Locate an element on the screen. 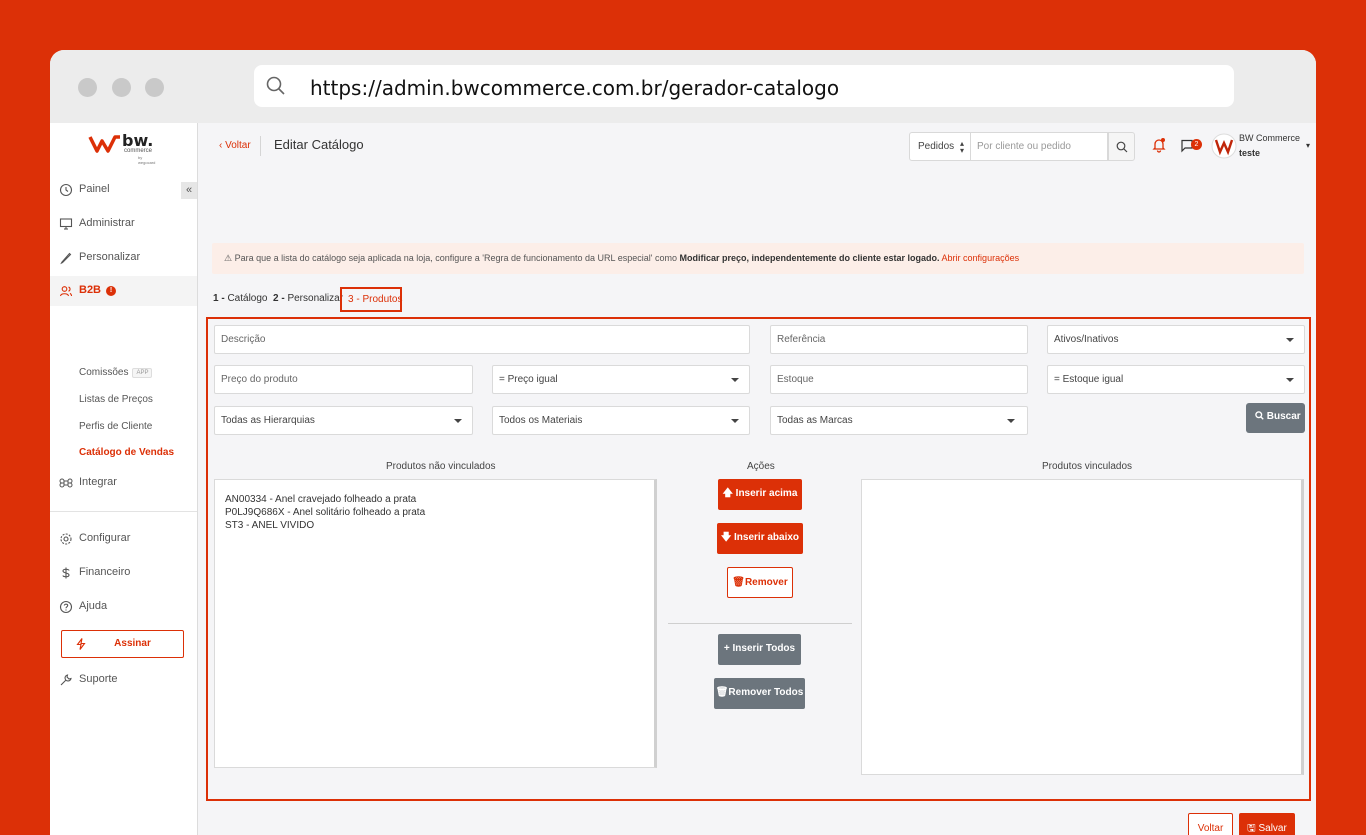  order-search-button is located at coordinates (1121, 146).